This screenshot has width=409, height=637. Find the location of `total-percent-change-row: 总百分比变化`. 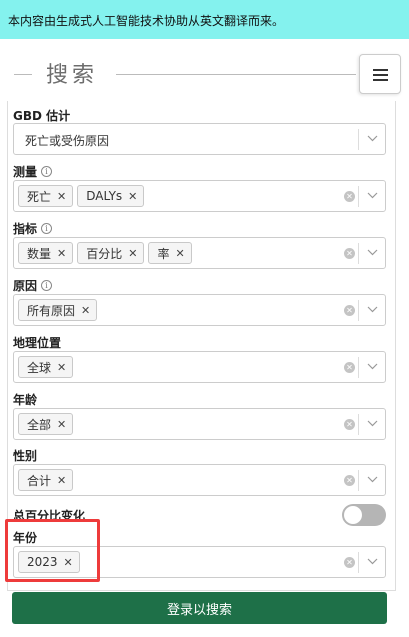

total-percent-change-row: 总百分比变化 is located at coordinates (199, 516).